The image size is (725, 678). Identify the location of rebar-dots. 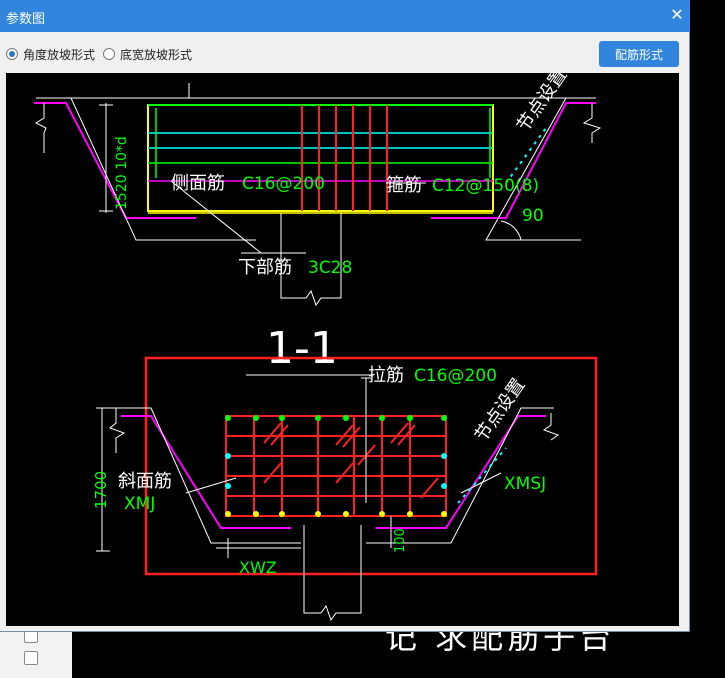
(336, 466).